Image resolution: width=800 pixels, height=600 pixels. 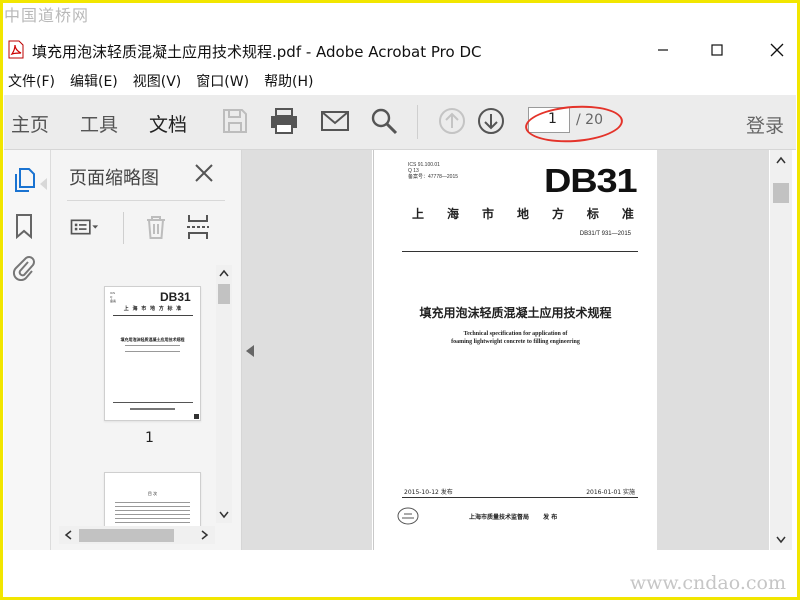 I want to click on maximize-icon, so click(x=717, y=50).